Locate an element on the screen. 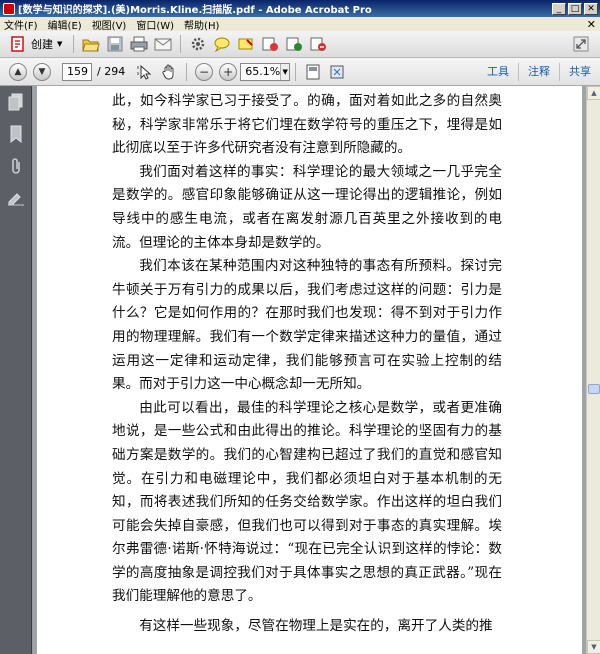 The width and height of the screenshot is (600, 654). hand-tool-icon is located at coordinates (169, 72).